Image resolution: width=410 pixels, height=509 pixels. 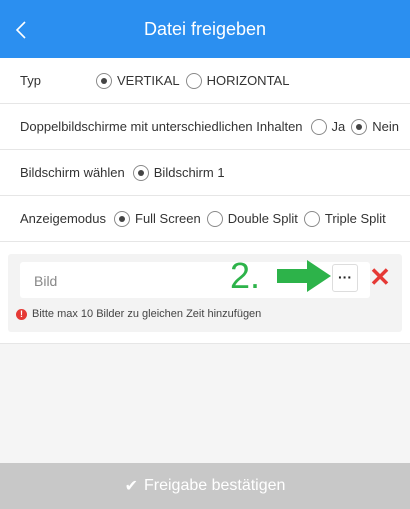 I want to click on page-title: Datei freigeben, so click(x=205, y=29).